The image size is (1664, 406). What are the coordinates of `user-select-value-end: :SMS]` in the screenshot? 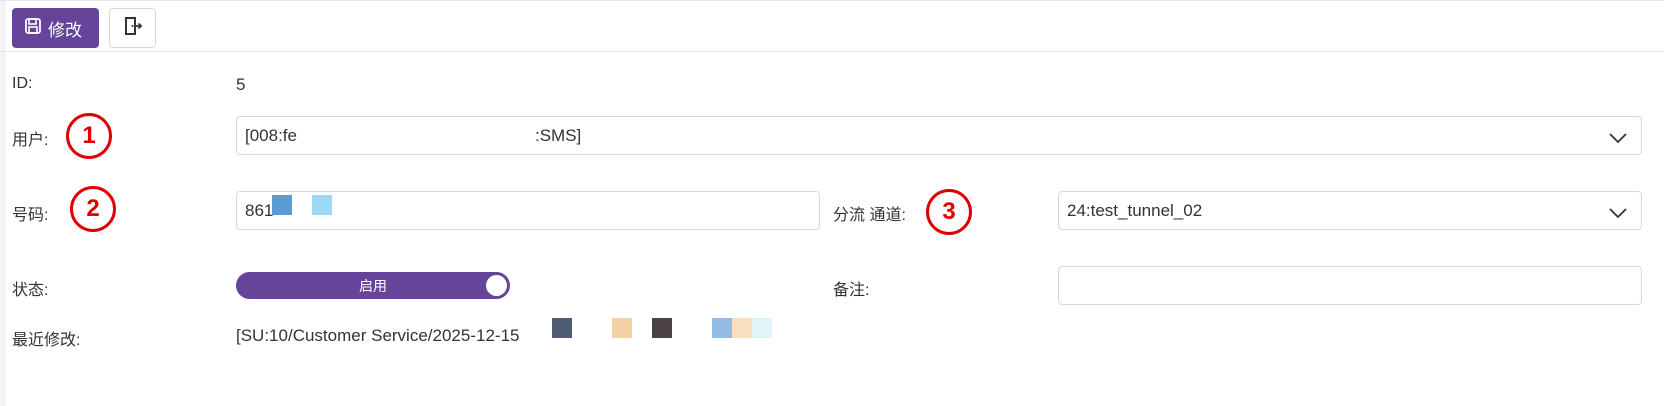 It's located at (558, 135).